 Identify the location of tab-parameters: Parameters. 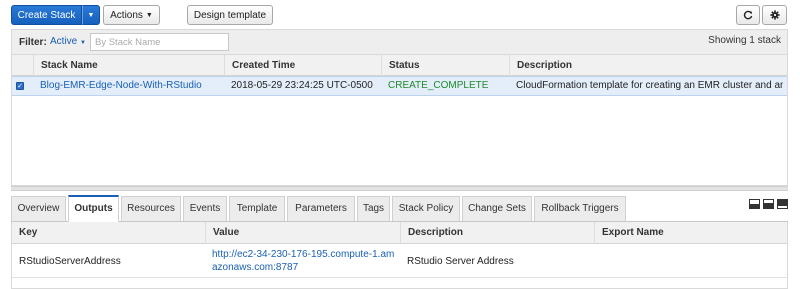
(321, 208).